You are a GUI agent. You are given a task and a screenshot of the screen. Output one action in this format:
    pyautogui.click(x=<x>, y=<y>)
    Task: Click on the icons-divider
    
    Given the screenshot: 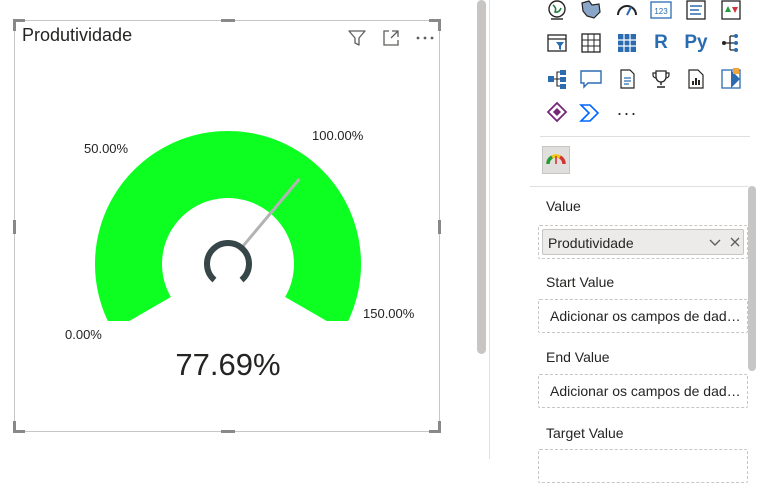 What is the action you would take?
    pyautogui.click(x=645, y=136)
    